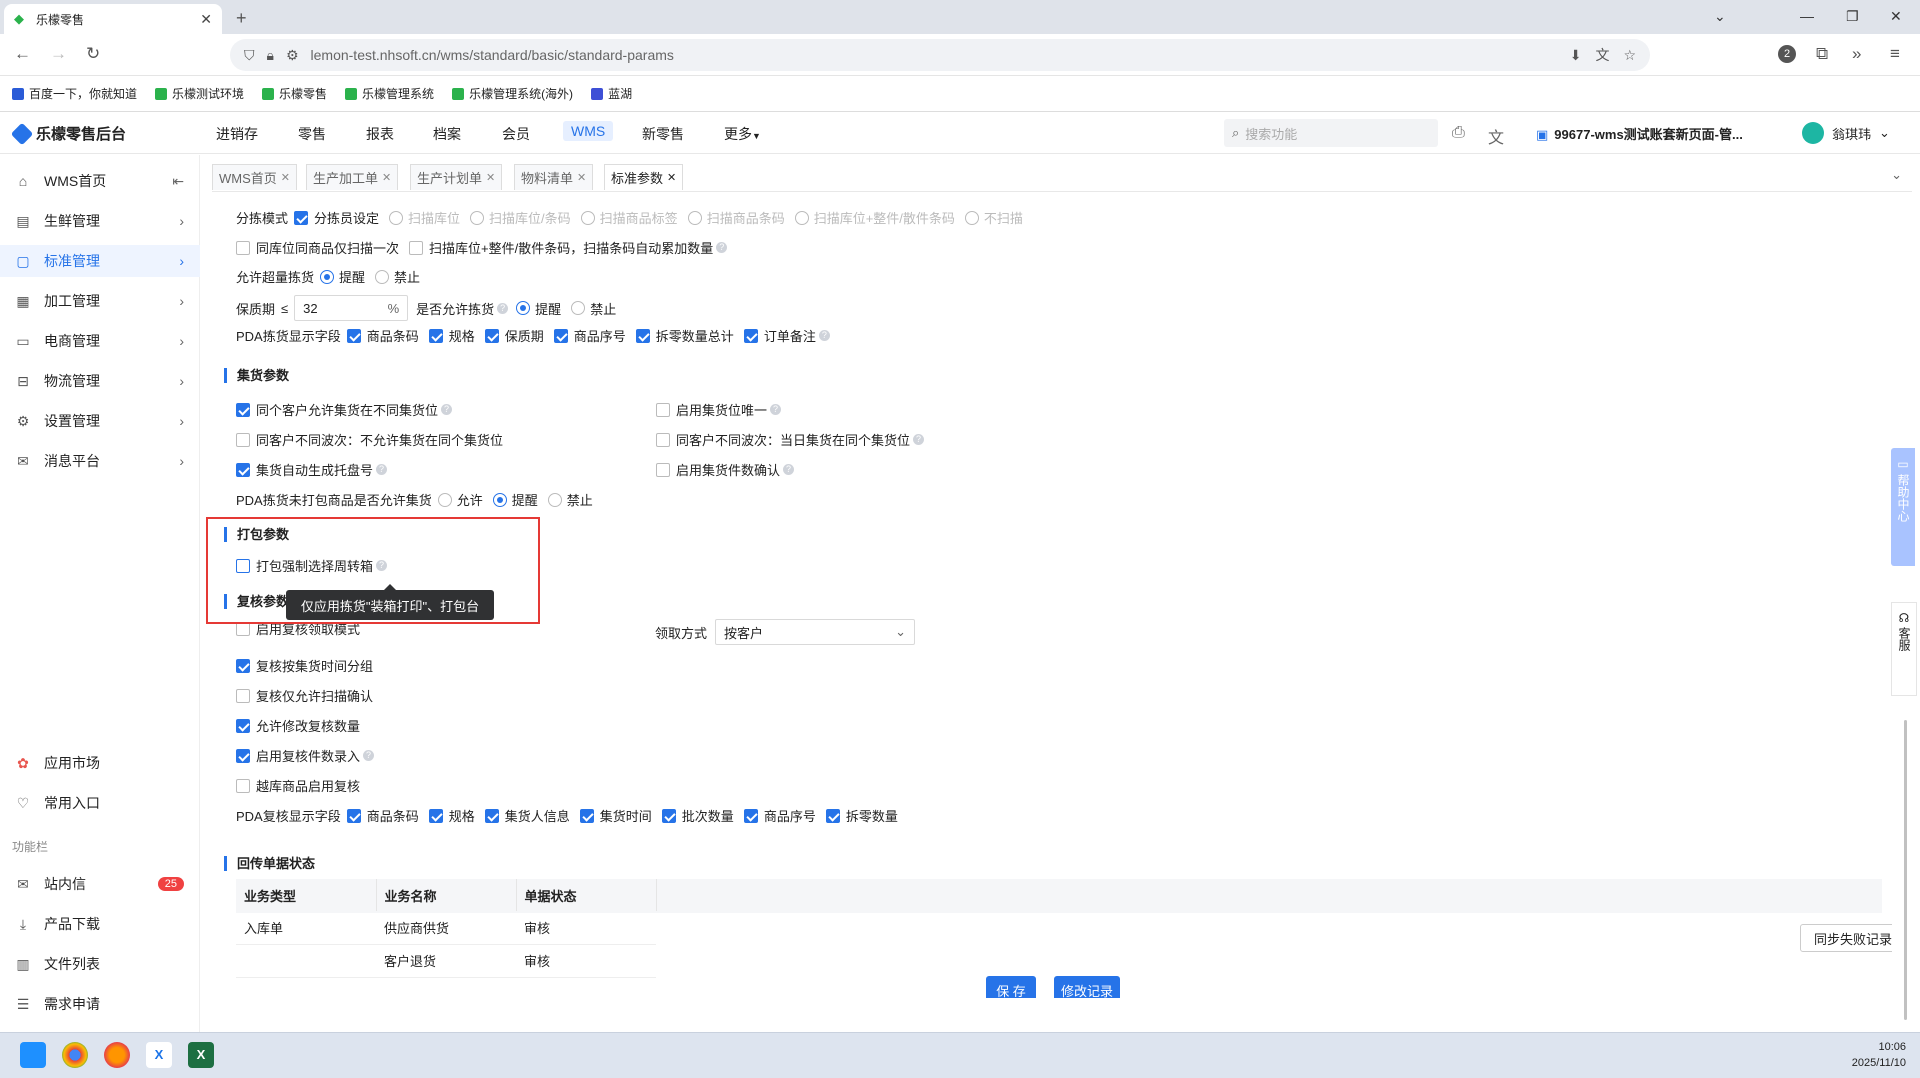 Image resolution: width=1920 pixels, height=1078 pixels. Describe the element at coordinates (736, 217) in the screenshot. I see `sorting-option: 扫描商品条码` at that location.